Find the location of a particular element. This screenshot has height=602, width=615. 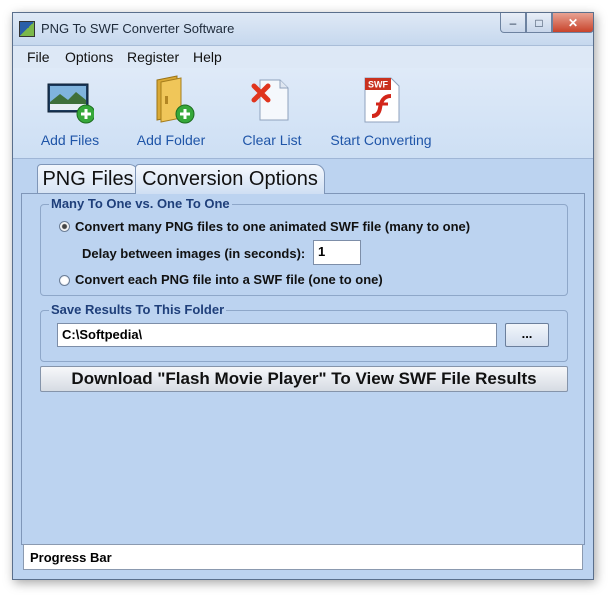

swf-badge-label: SWF is located at coordinates (378, 85).